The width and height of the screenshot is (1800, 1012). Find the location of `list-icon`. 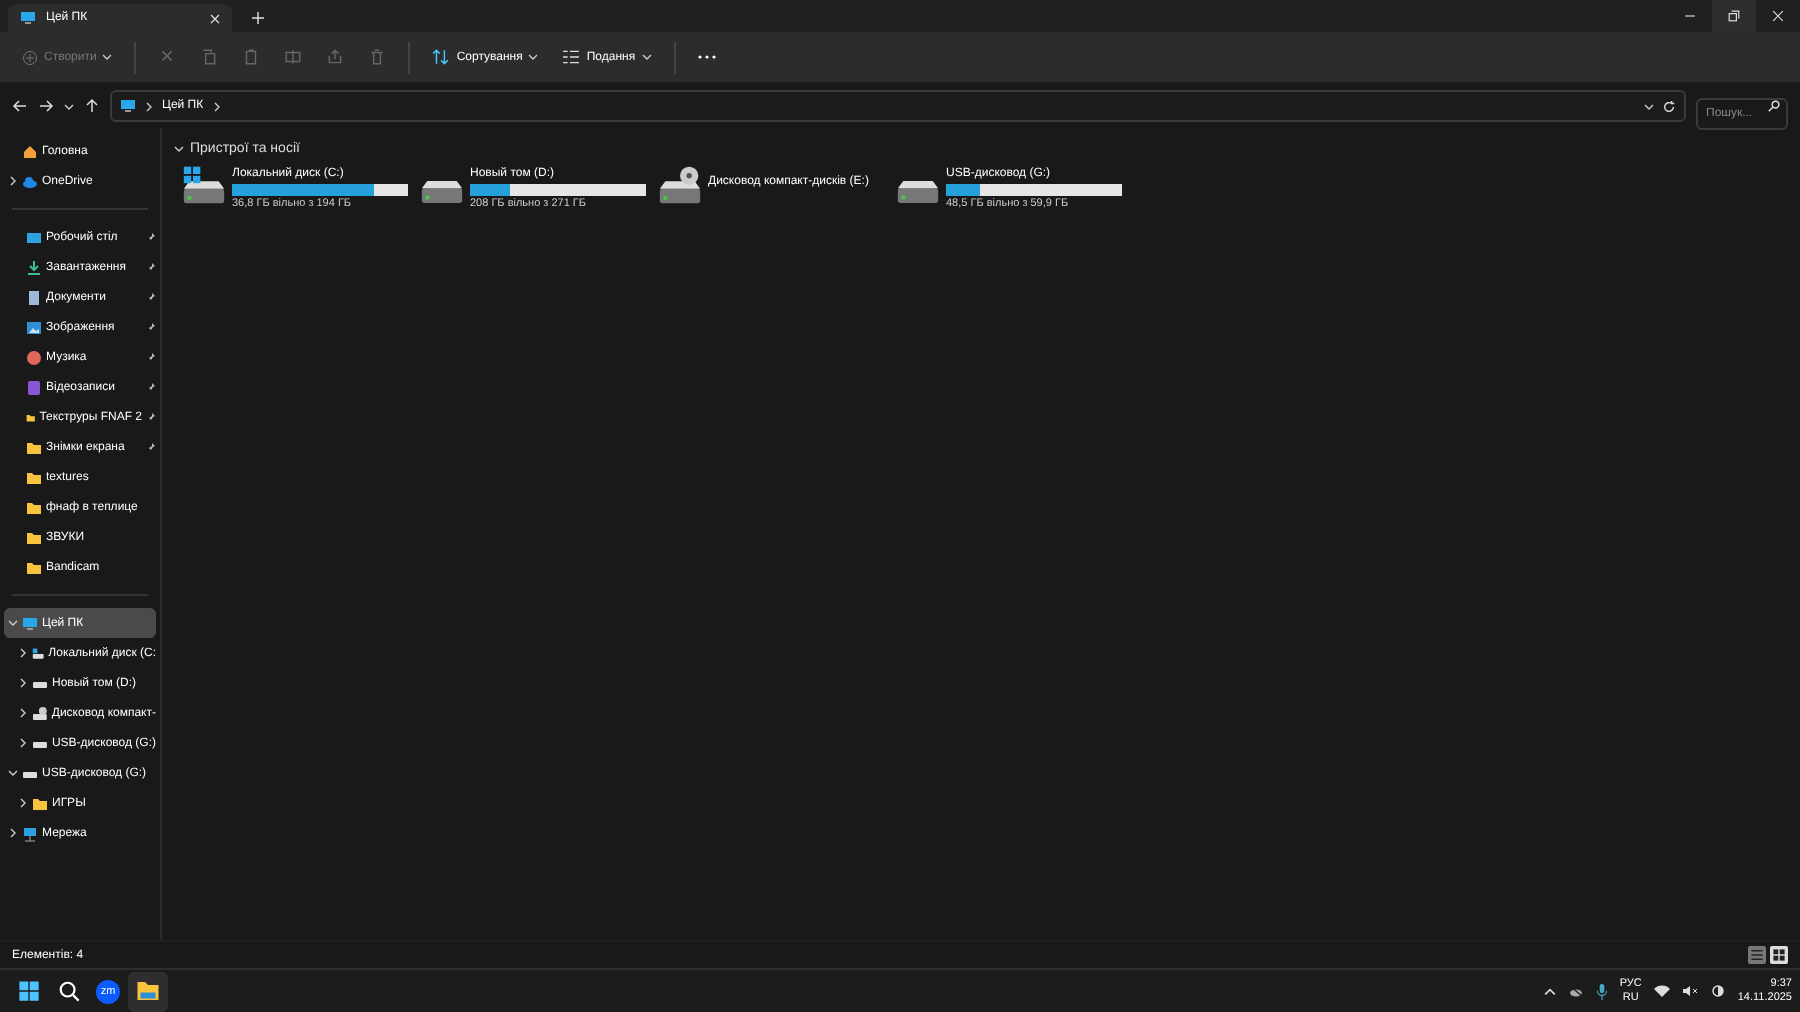

list-icon is located at coordinates (571, 57).